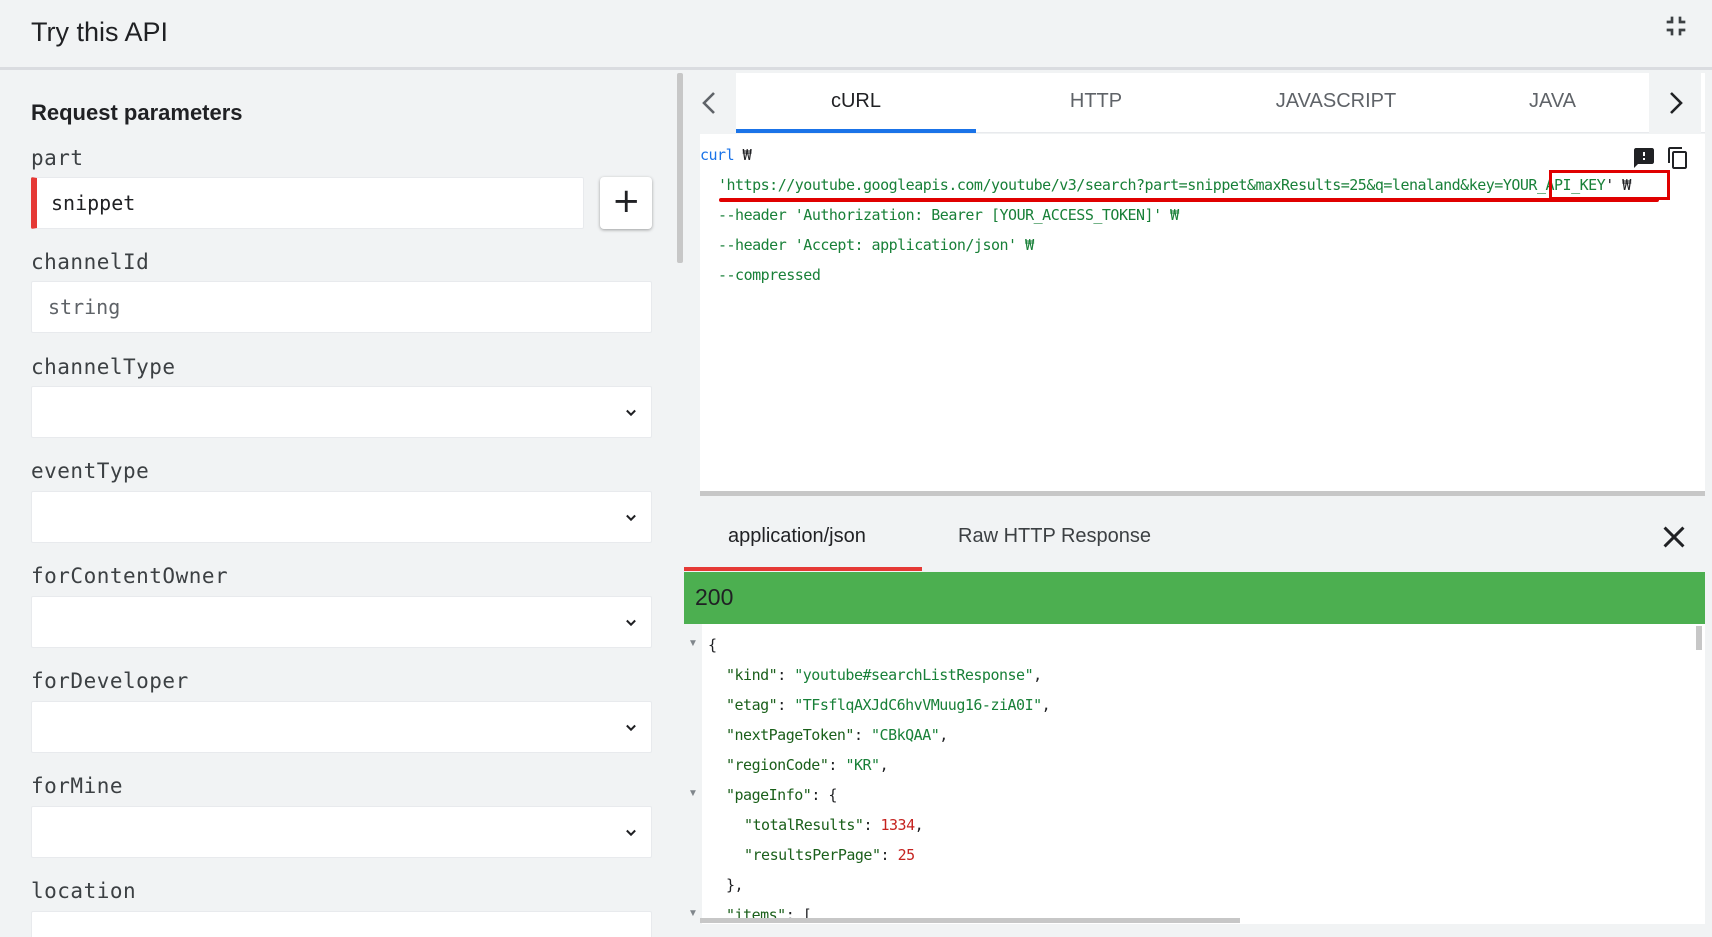 The width and height of the screenshot is (1712, 937). Describe the element at coordinates (726, 155) in the screenshot. I see `code-line-1: curl ₩` at that location.